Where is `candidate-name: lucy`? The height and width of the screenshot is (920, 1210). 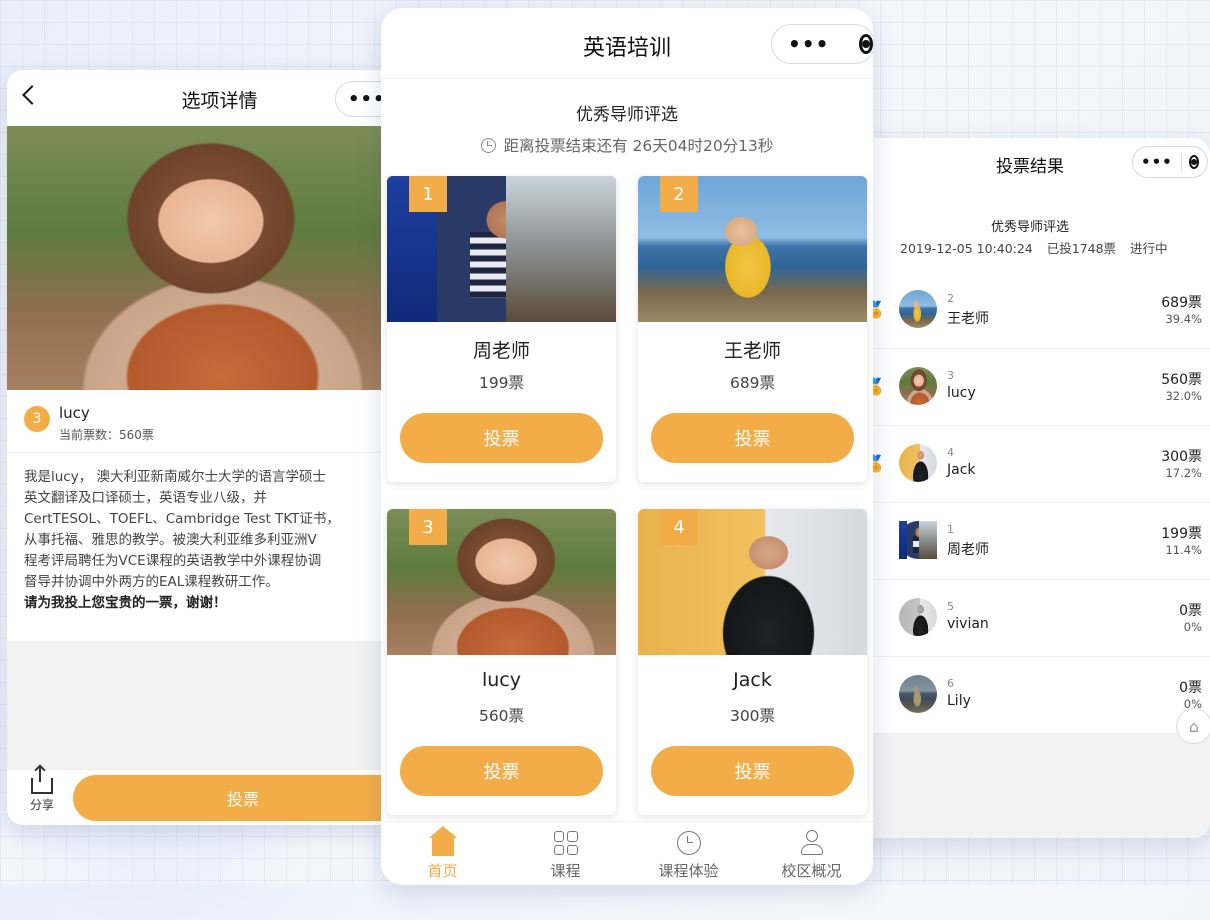
candidate-name: lucy is located at coordinates (74, 413).